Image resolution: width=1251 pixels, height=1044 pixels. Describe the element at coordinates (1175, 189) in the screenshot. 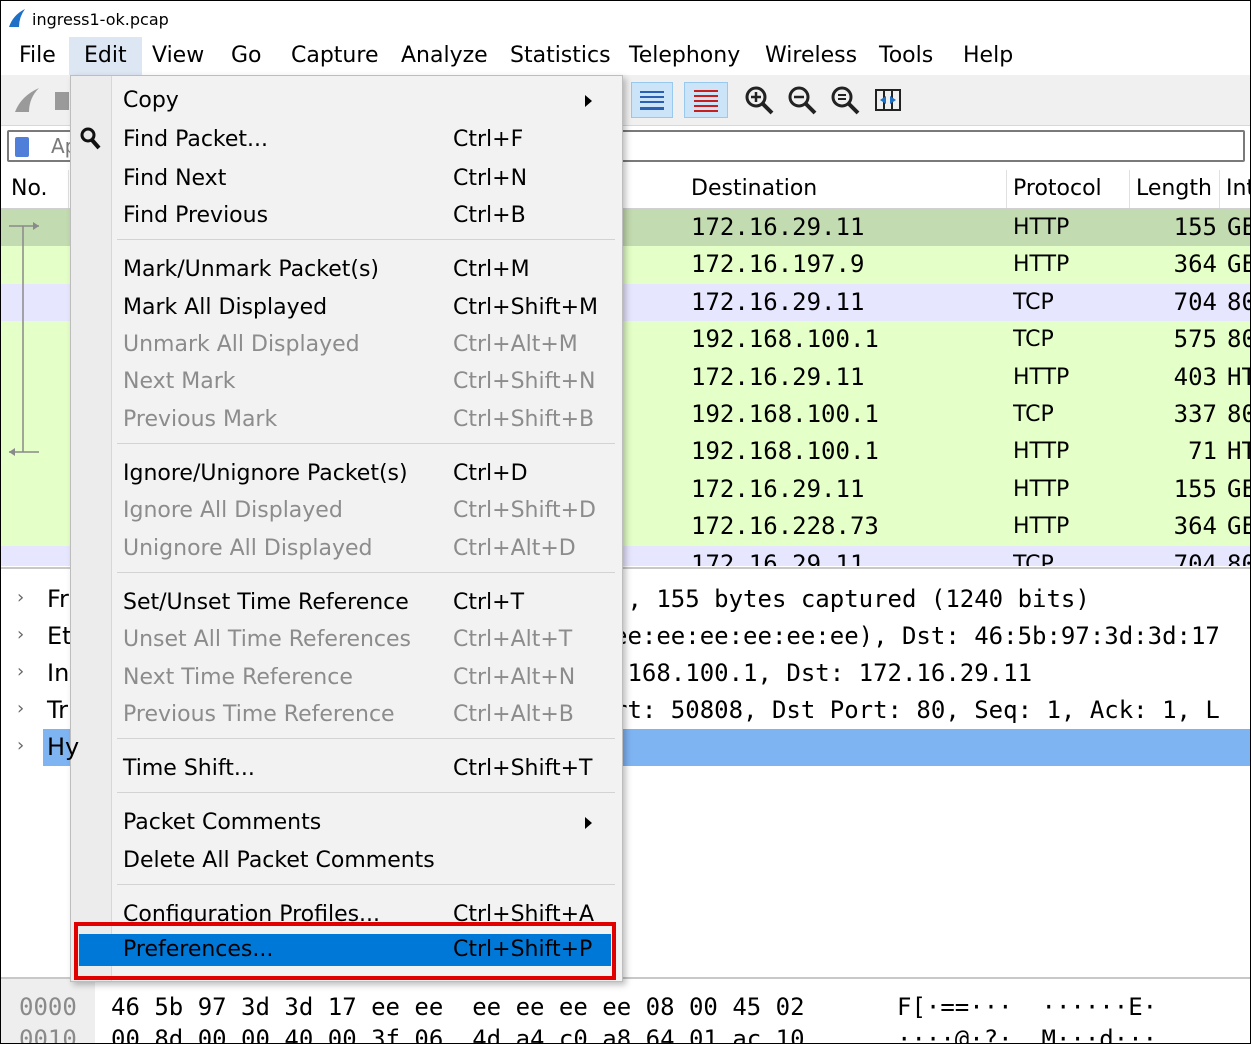

I see `column-length: Length` at that location.